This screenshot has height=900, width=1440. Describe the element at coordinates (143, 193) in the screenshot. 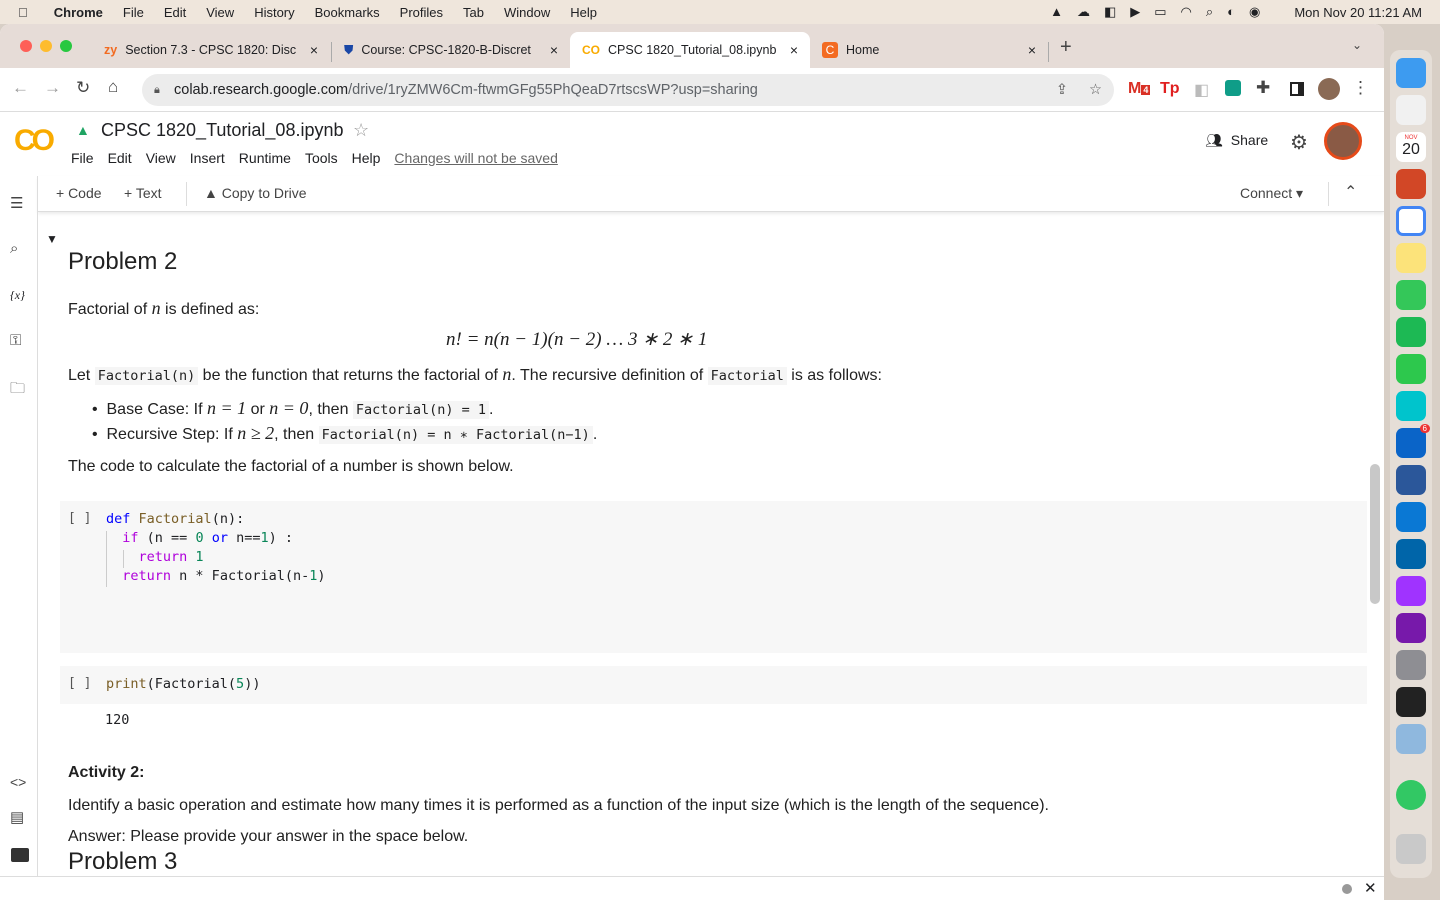

I see `add-text-button: + Text` at that location.